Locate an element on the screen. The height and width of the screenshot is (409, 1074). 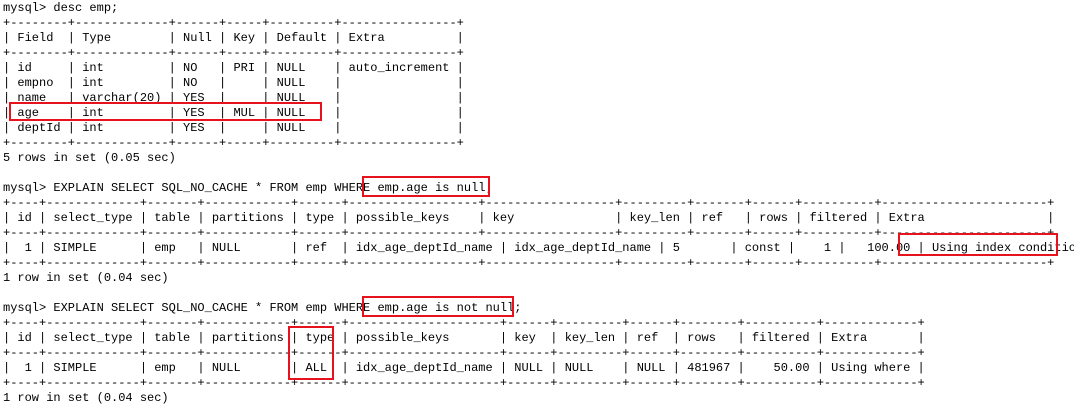
highlight-type-column is located at coordinates (311, 353).